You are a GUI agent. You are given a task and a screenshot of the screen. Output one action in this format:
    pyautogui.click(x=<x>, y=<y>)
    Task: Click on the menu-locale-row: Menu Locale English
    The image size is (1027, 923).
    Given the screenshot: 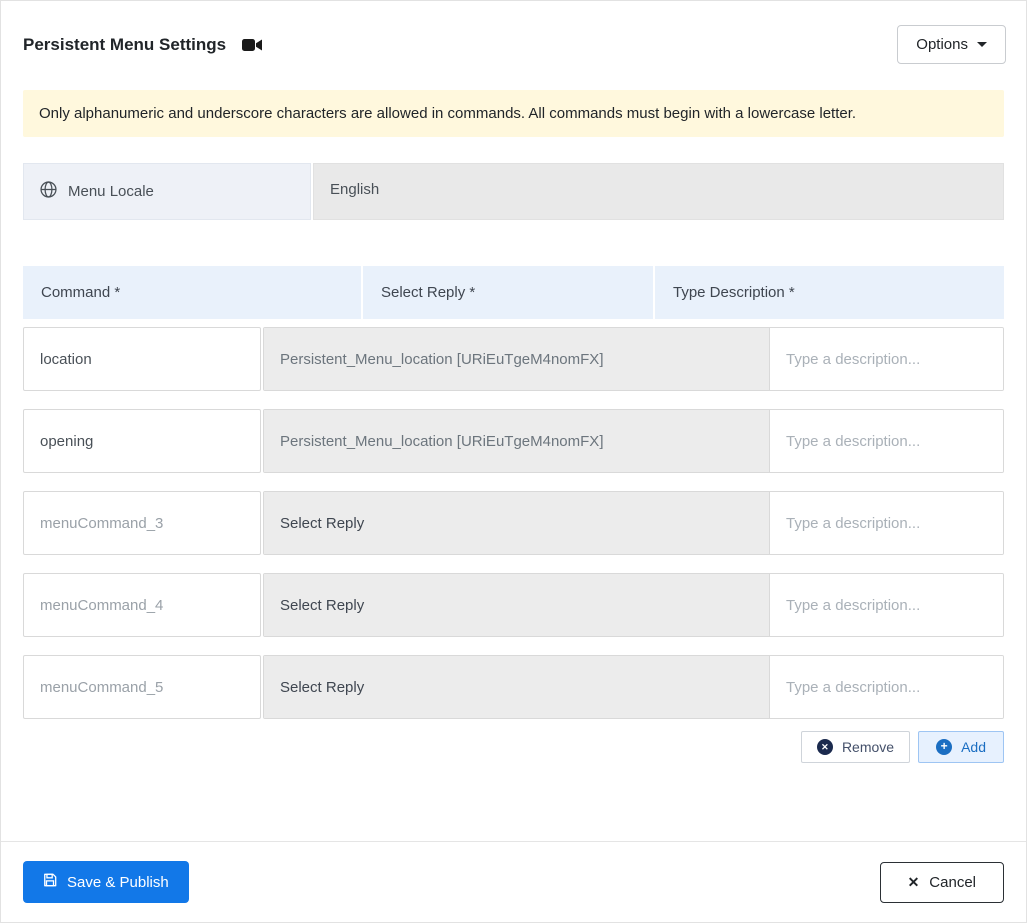 What is the action you would take?
    pyautogui.click(x=513, y=191)
    